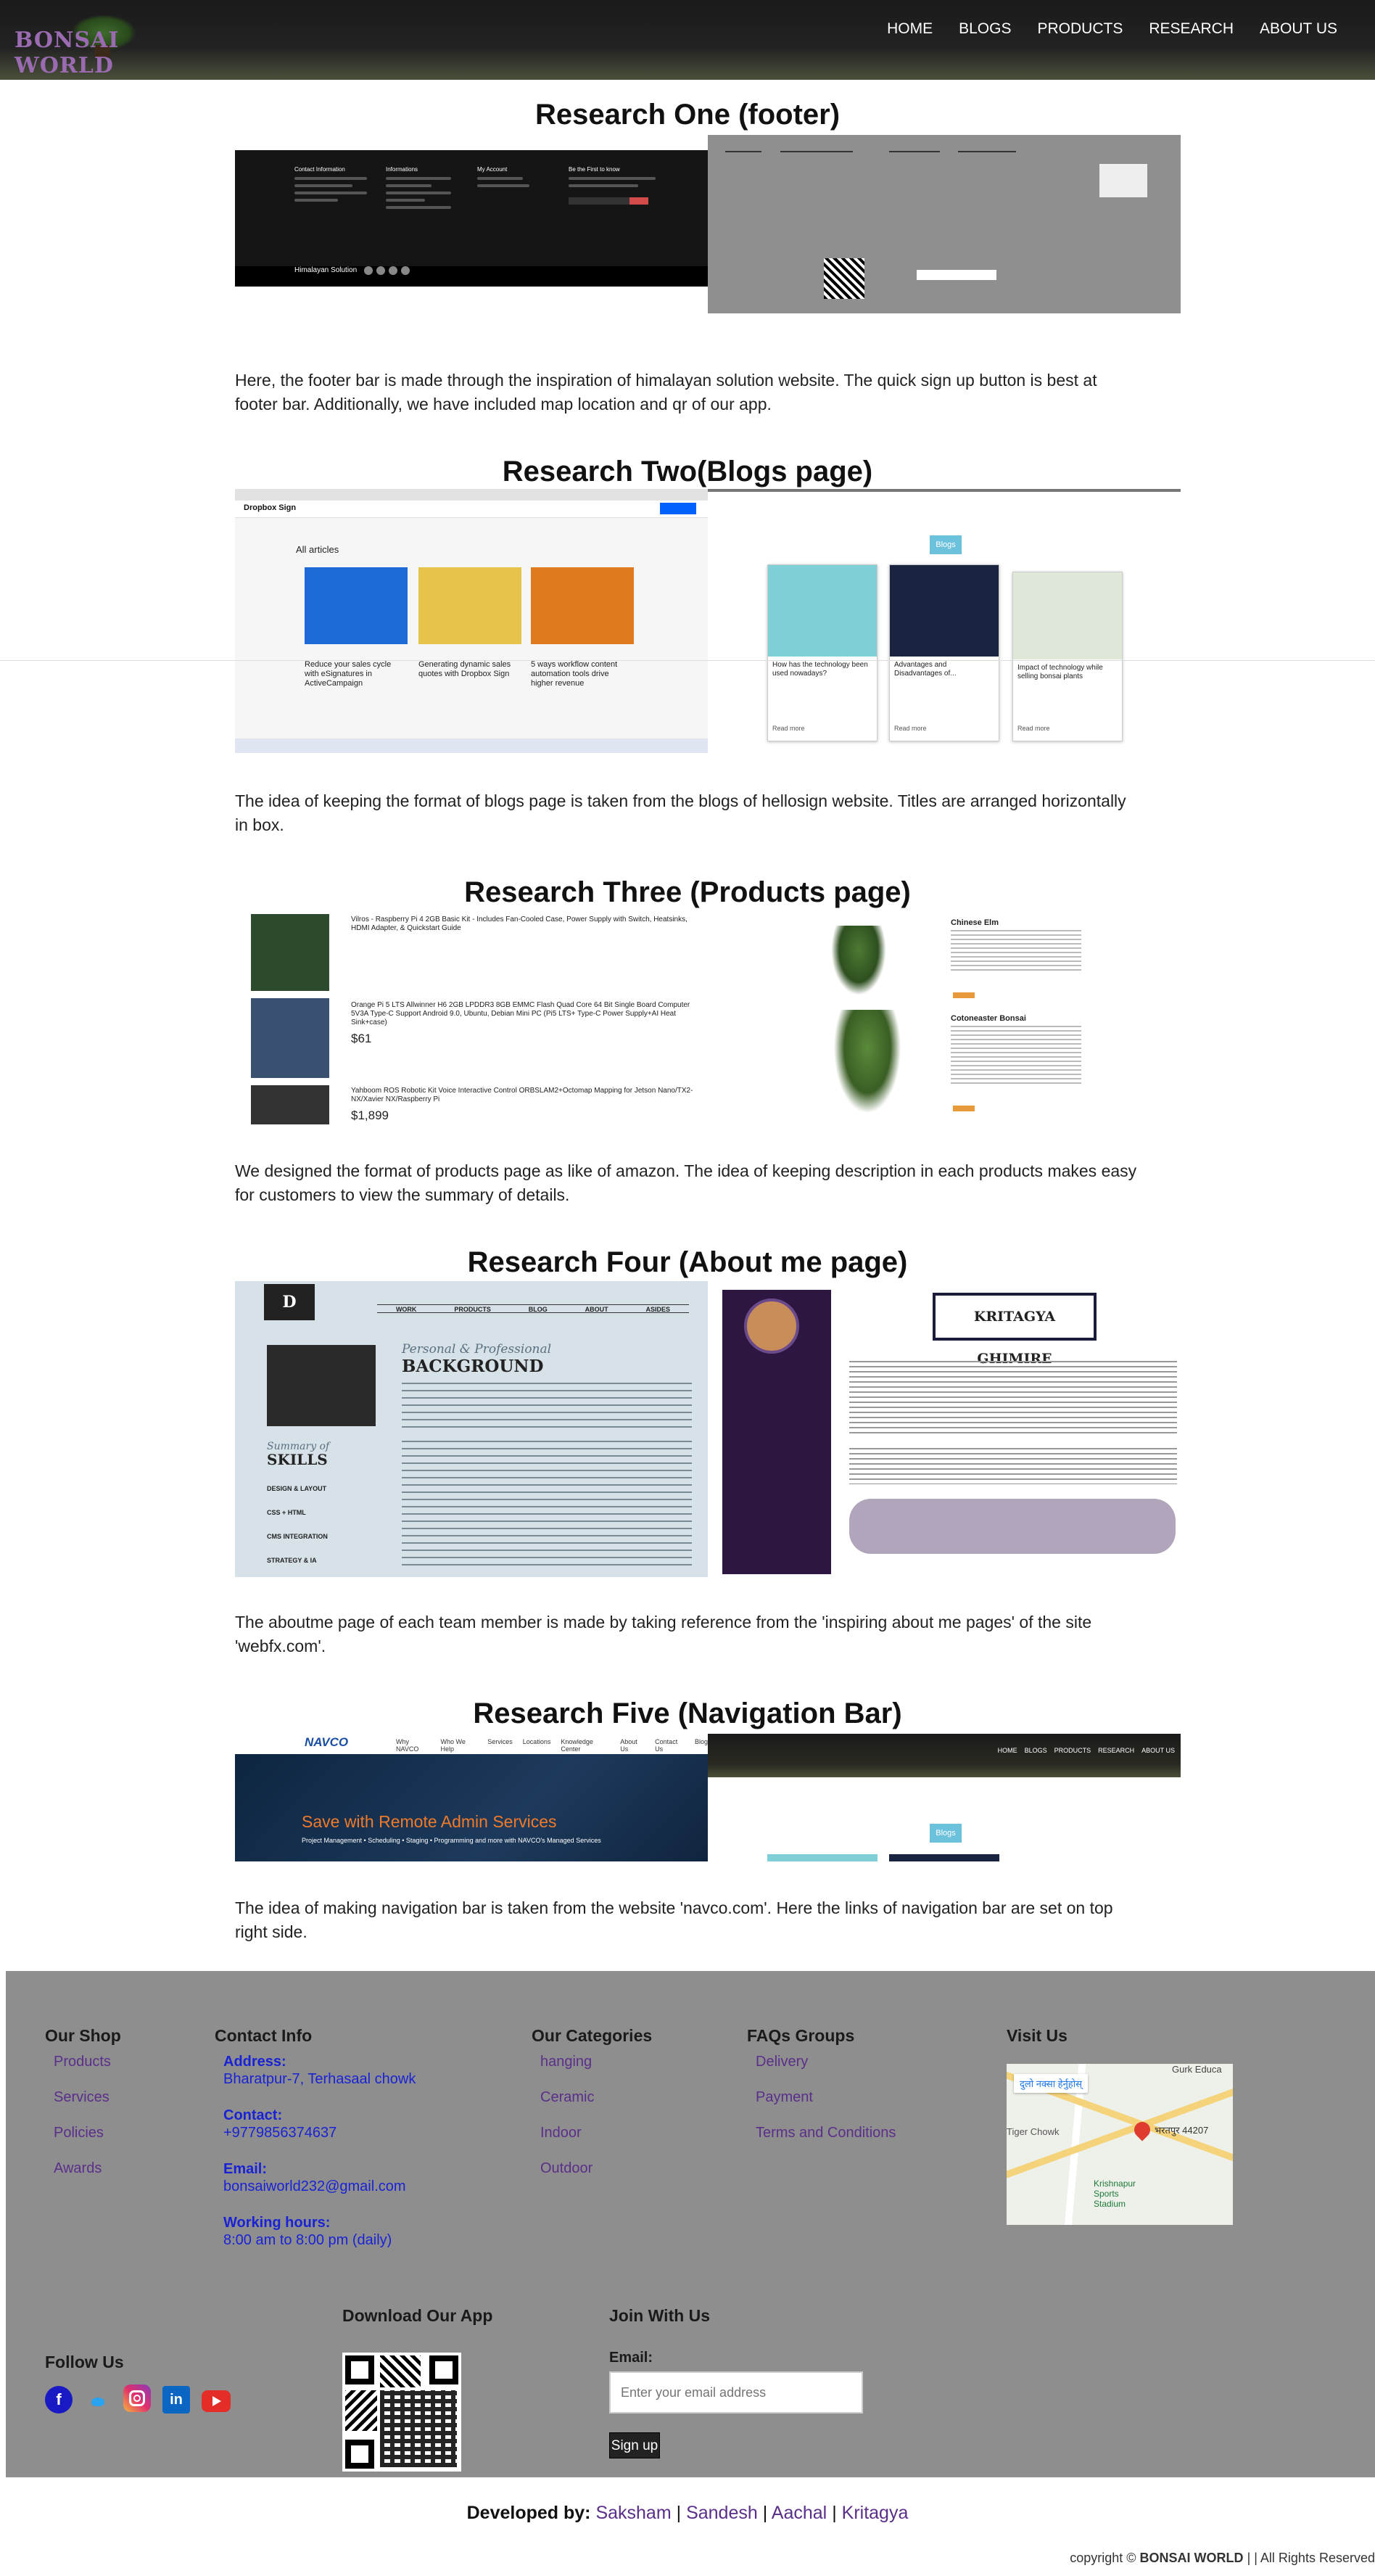 The height and width of the screenshot is (2576, 1375). I want to click on signup-button: Sign up, so click(634, 2445).